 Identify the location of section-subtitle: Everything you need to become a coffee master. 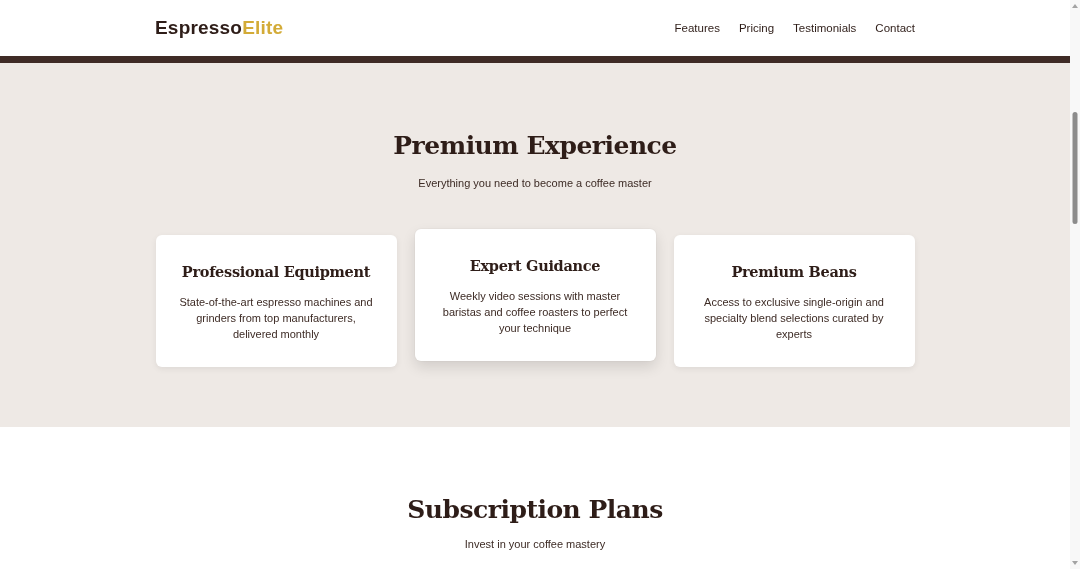
(535, 183).